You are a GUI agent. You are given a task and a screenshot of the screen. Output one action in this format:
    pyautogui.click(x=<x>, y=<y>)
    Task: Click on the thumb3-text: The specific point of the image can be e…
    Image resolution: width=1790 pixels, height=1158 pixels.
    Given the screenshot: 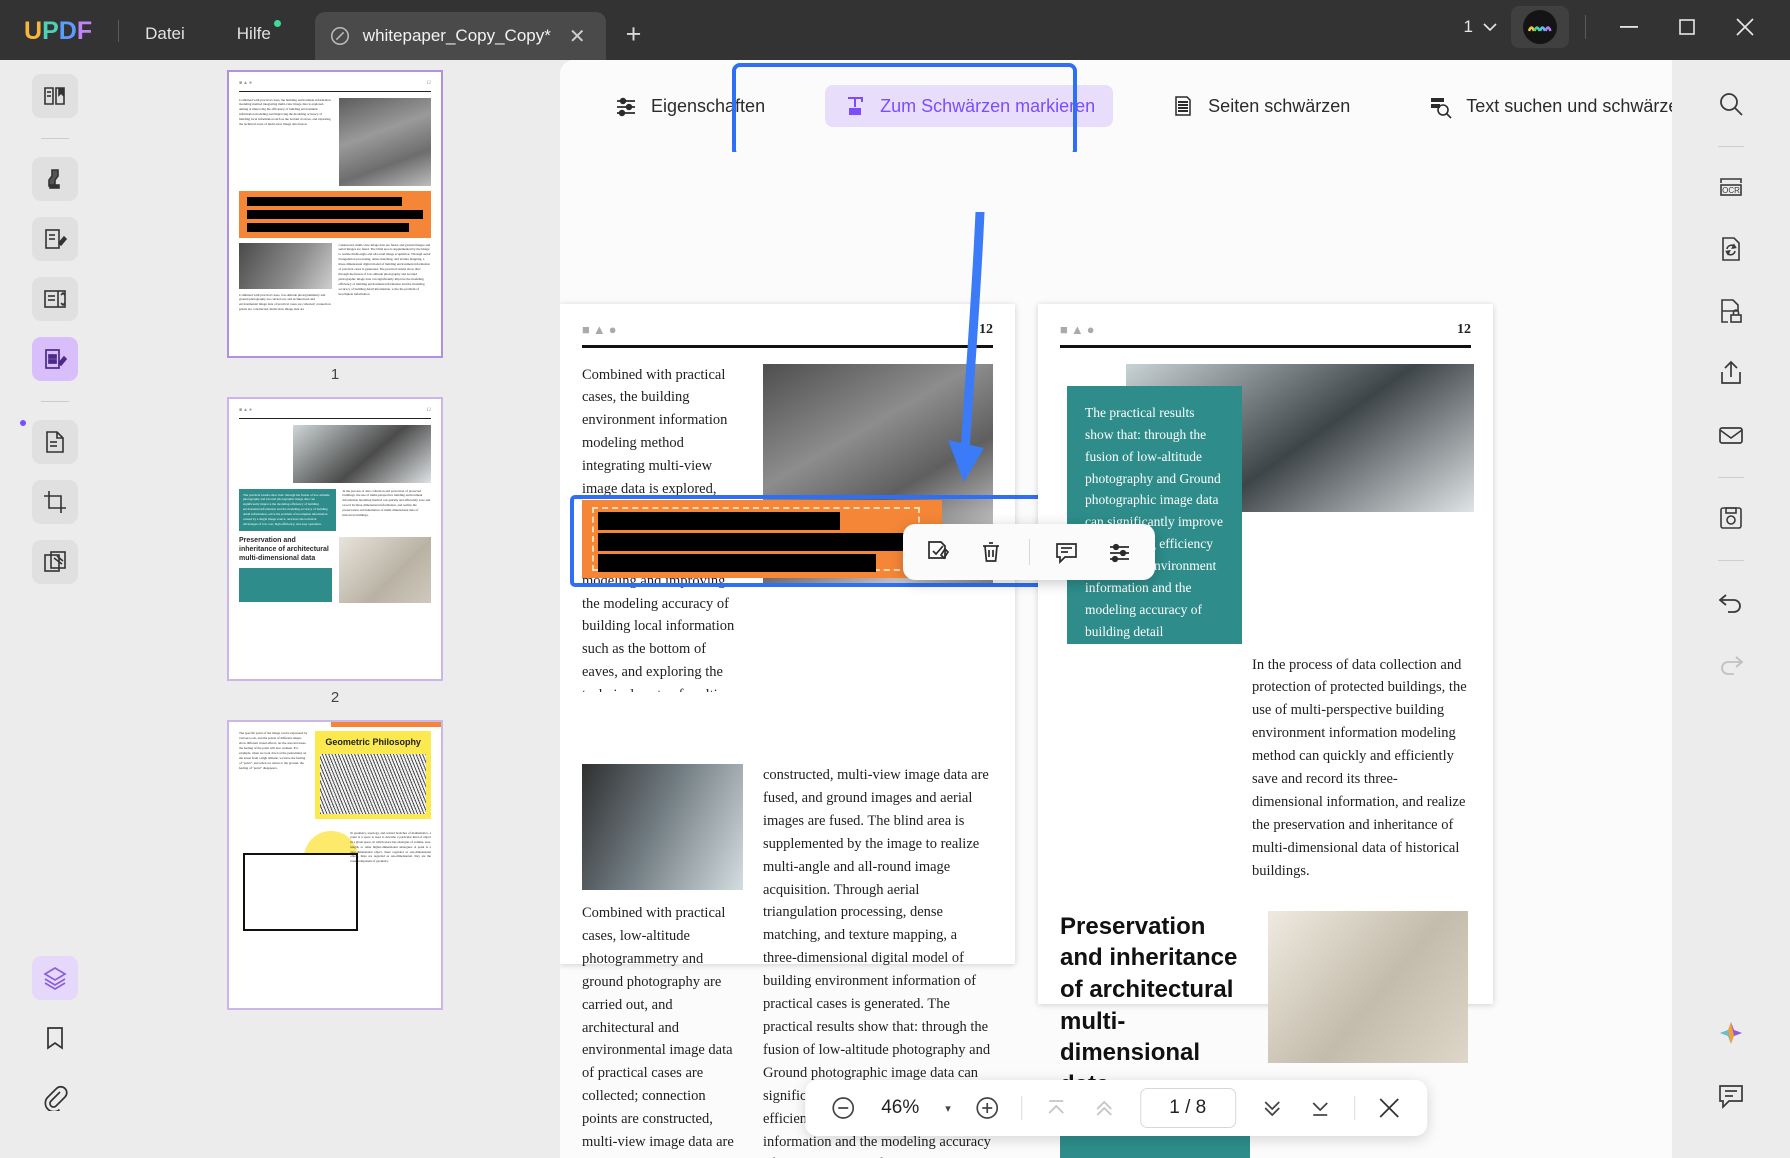 What is the action you would take?
    pyautogui.click(x=273, y=750)
    